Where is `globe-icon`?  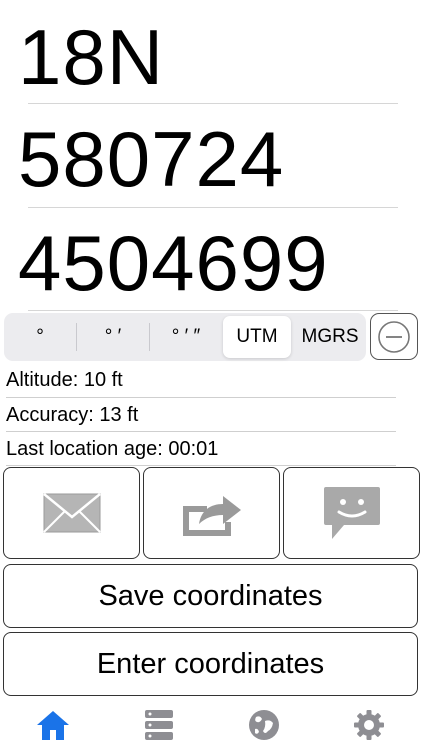 globe-icon is located at coordinates (264, 725).